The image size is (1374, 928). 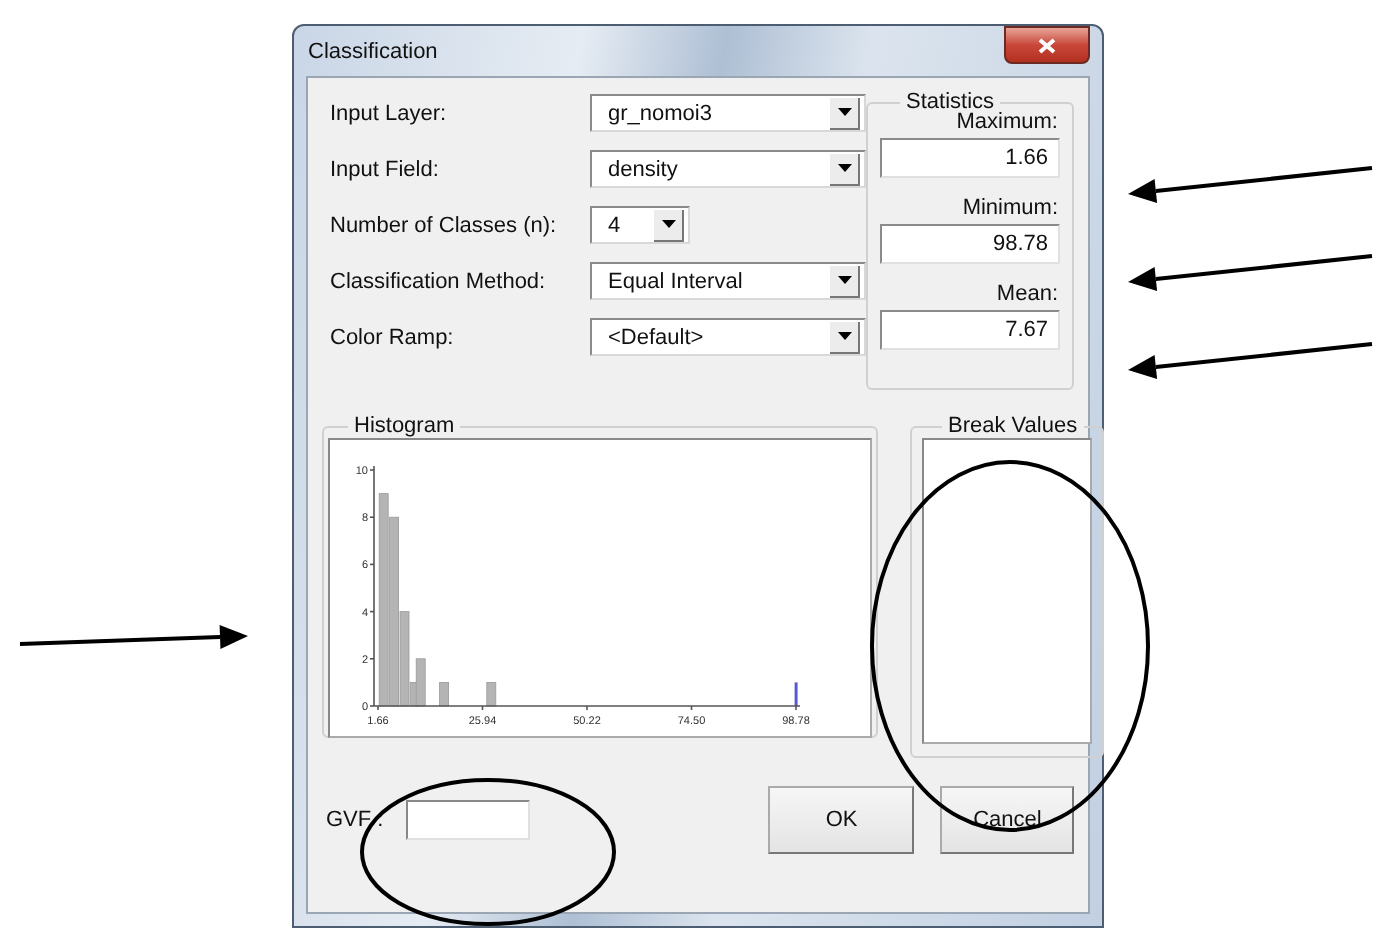 I want to click on ok-button: OK, so click(x=841, y=820).